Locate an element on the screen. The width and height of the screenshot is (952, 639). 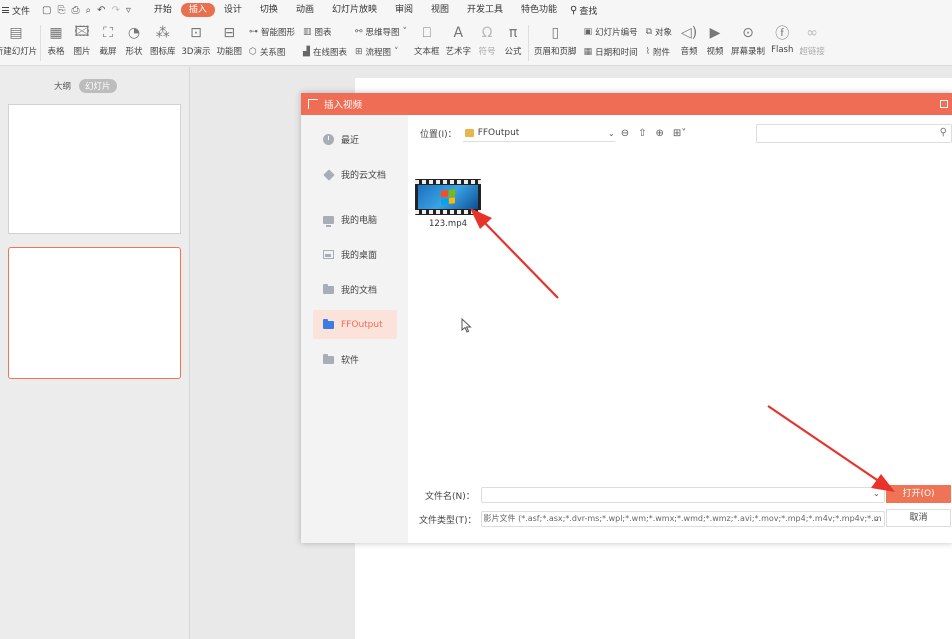
smart-art-icon: ⊶ is located at coordinates (253, 32).